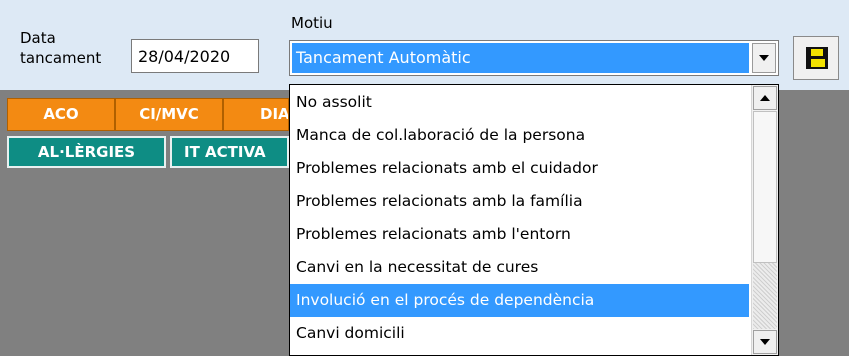 Image resolution: width=849 pixels, height=356 pixels. Describe the element at coordinates (520, 58) in the screenshot. I see `reason-selected-value: Tancament Automàtic` at that location.